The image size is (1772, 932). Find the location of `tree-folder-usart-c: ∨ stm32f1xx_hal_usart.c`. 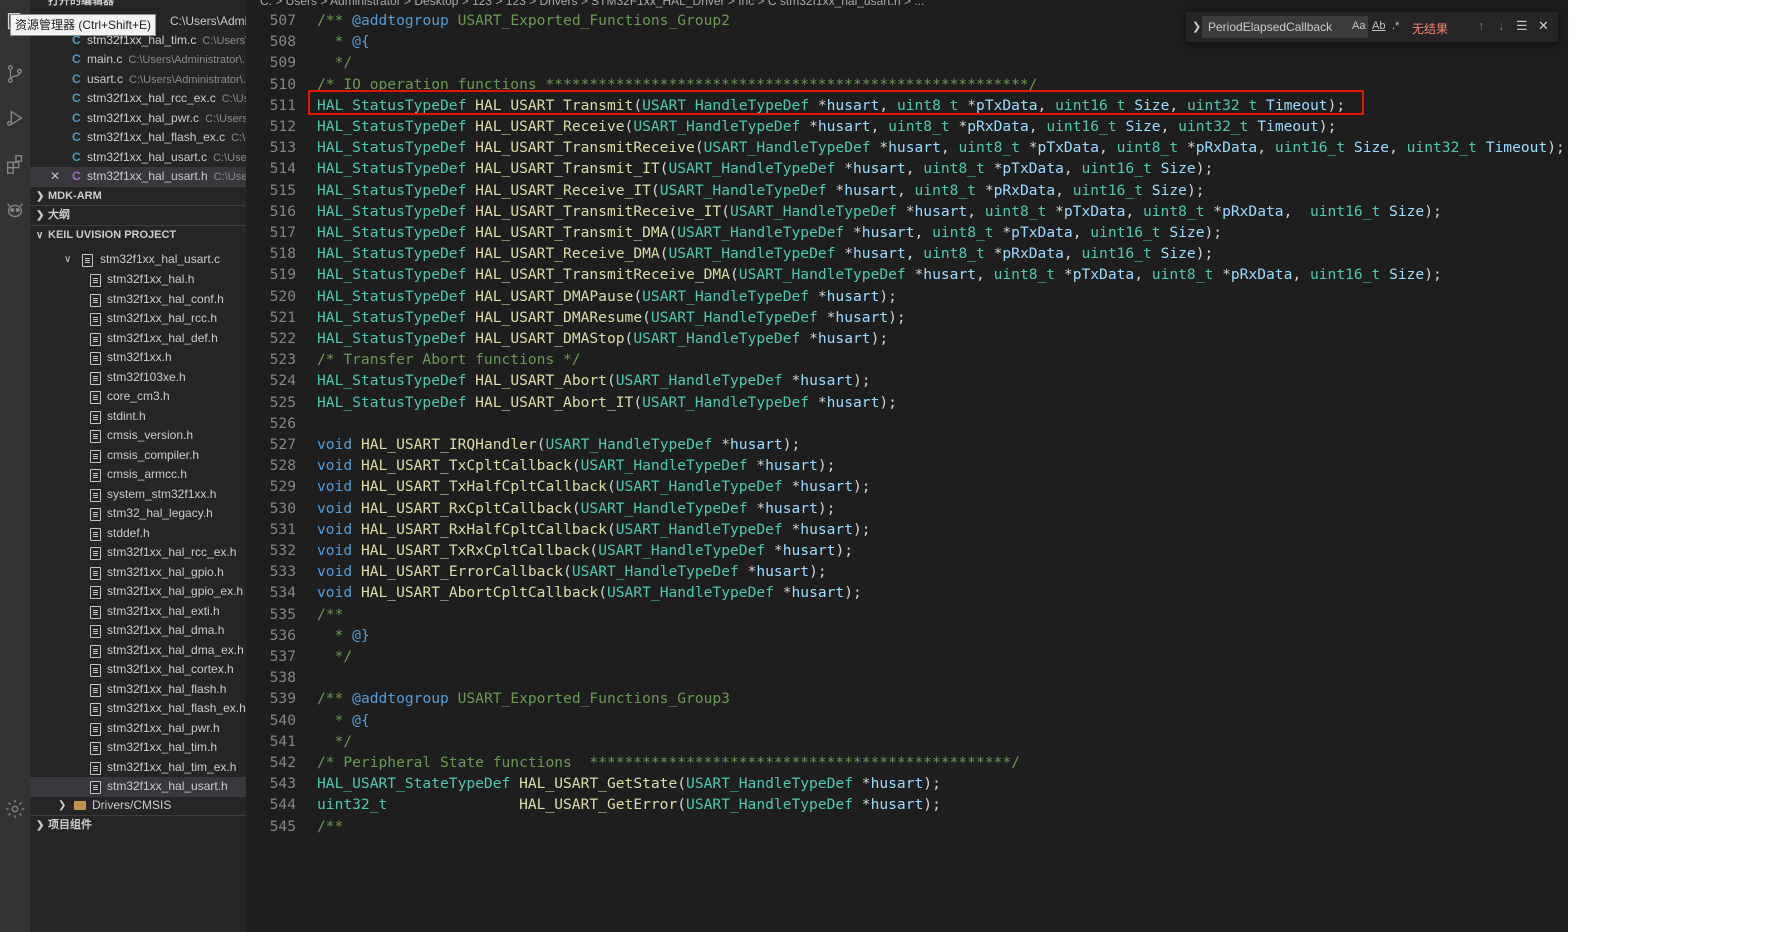

tree-folder-usart-c: ∨ stm32f1xx_hal_usart.c is located at coordinates (138, 260).